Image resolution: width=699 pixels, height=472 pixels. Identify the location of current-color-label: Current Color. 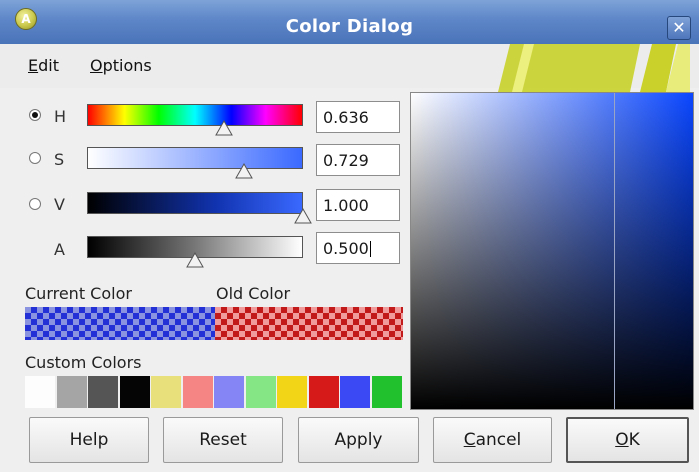
(78, 293).